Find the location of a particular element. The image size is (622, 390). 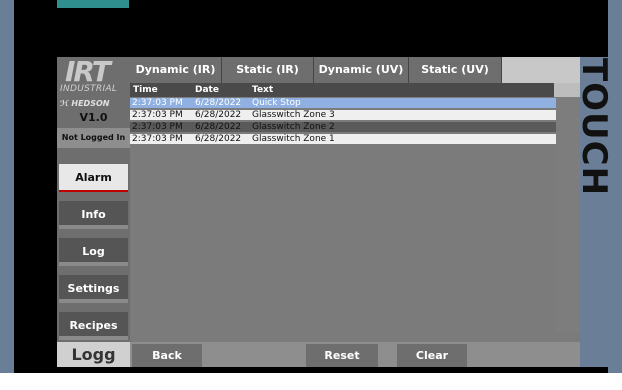

table-row: 2:37:03 PM 6/28/2022 Glasswitch Zone 2 is located at coordinates (343, 127).